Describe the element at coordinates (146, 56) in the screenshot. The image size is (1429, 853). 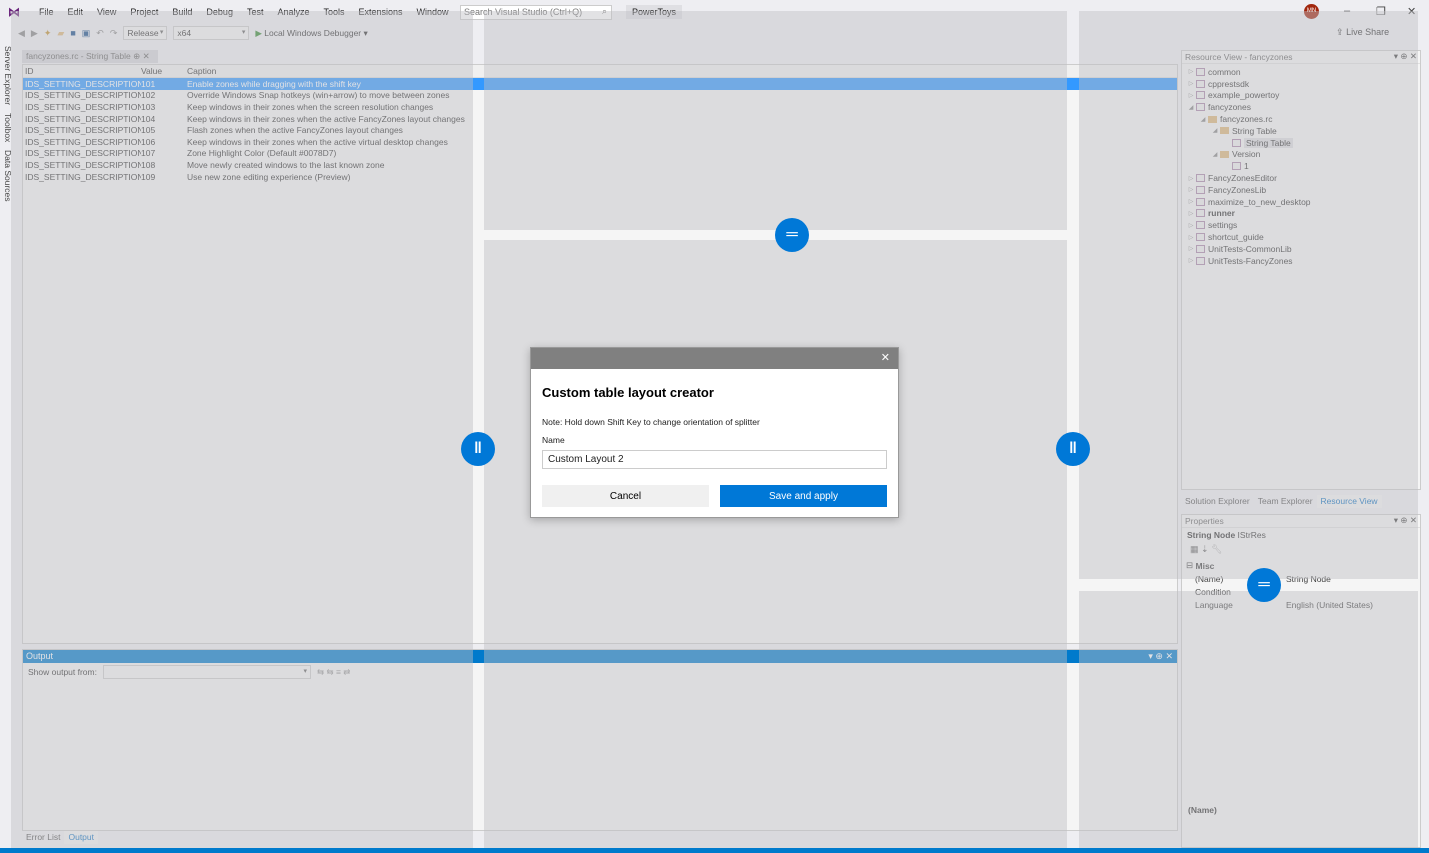
I see `close-tab-icon: ✕` at that location.